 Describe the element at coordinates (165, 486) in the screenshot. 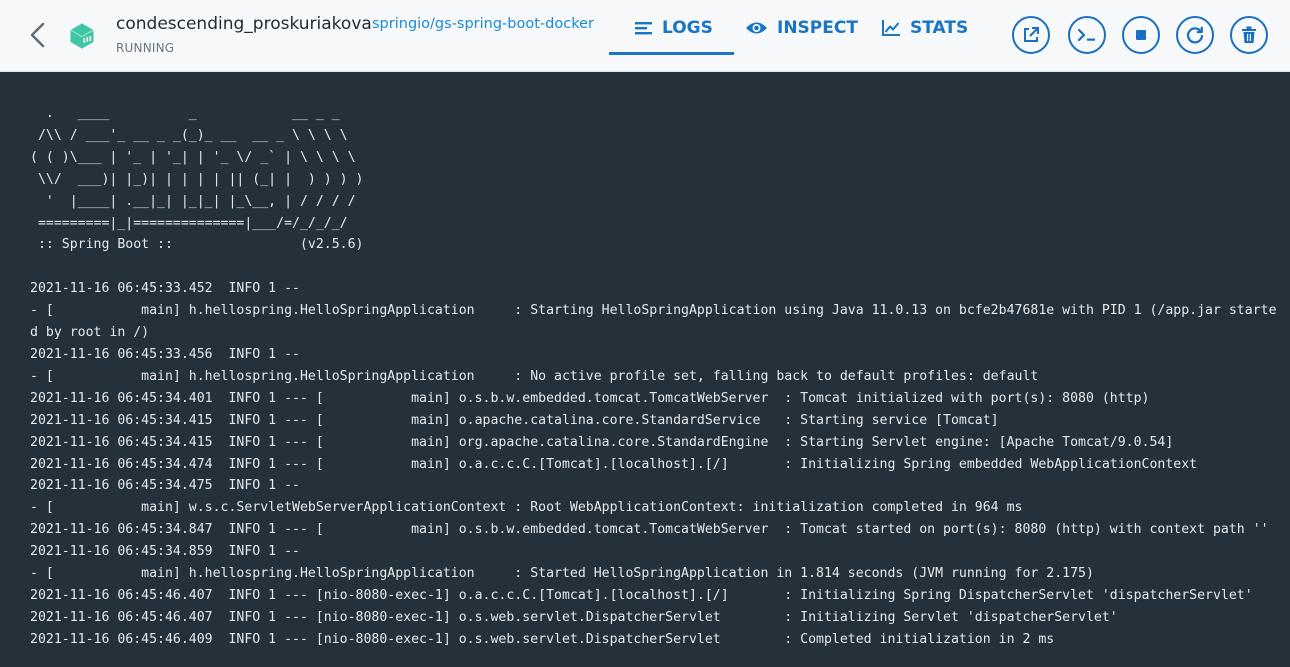

I see `log-line: 2021-11-16 06:45:34.475 INFO 1 --` at that location.